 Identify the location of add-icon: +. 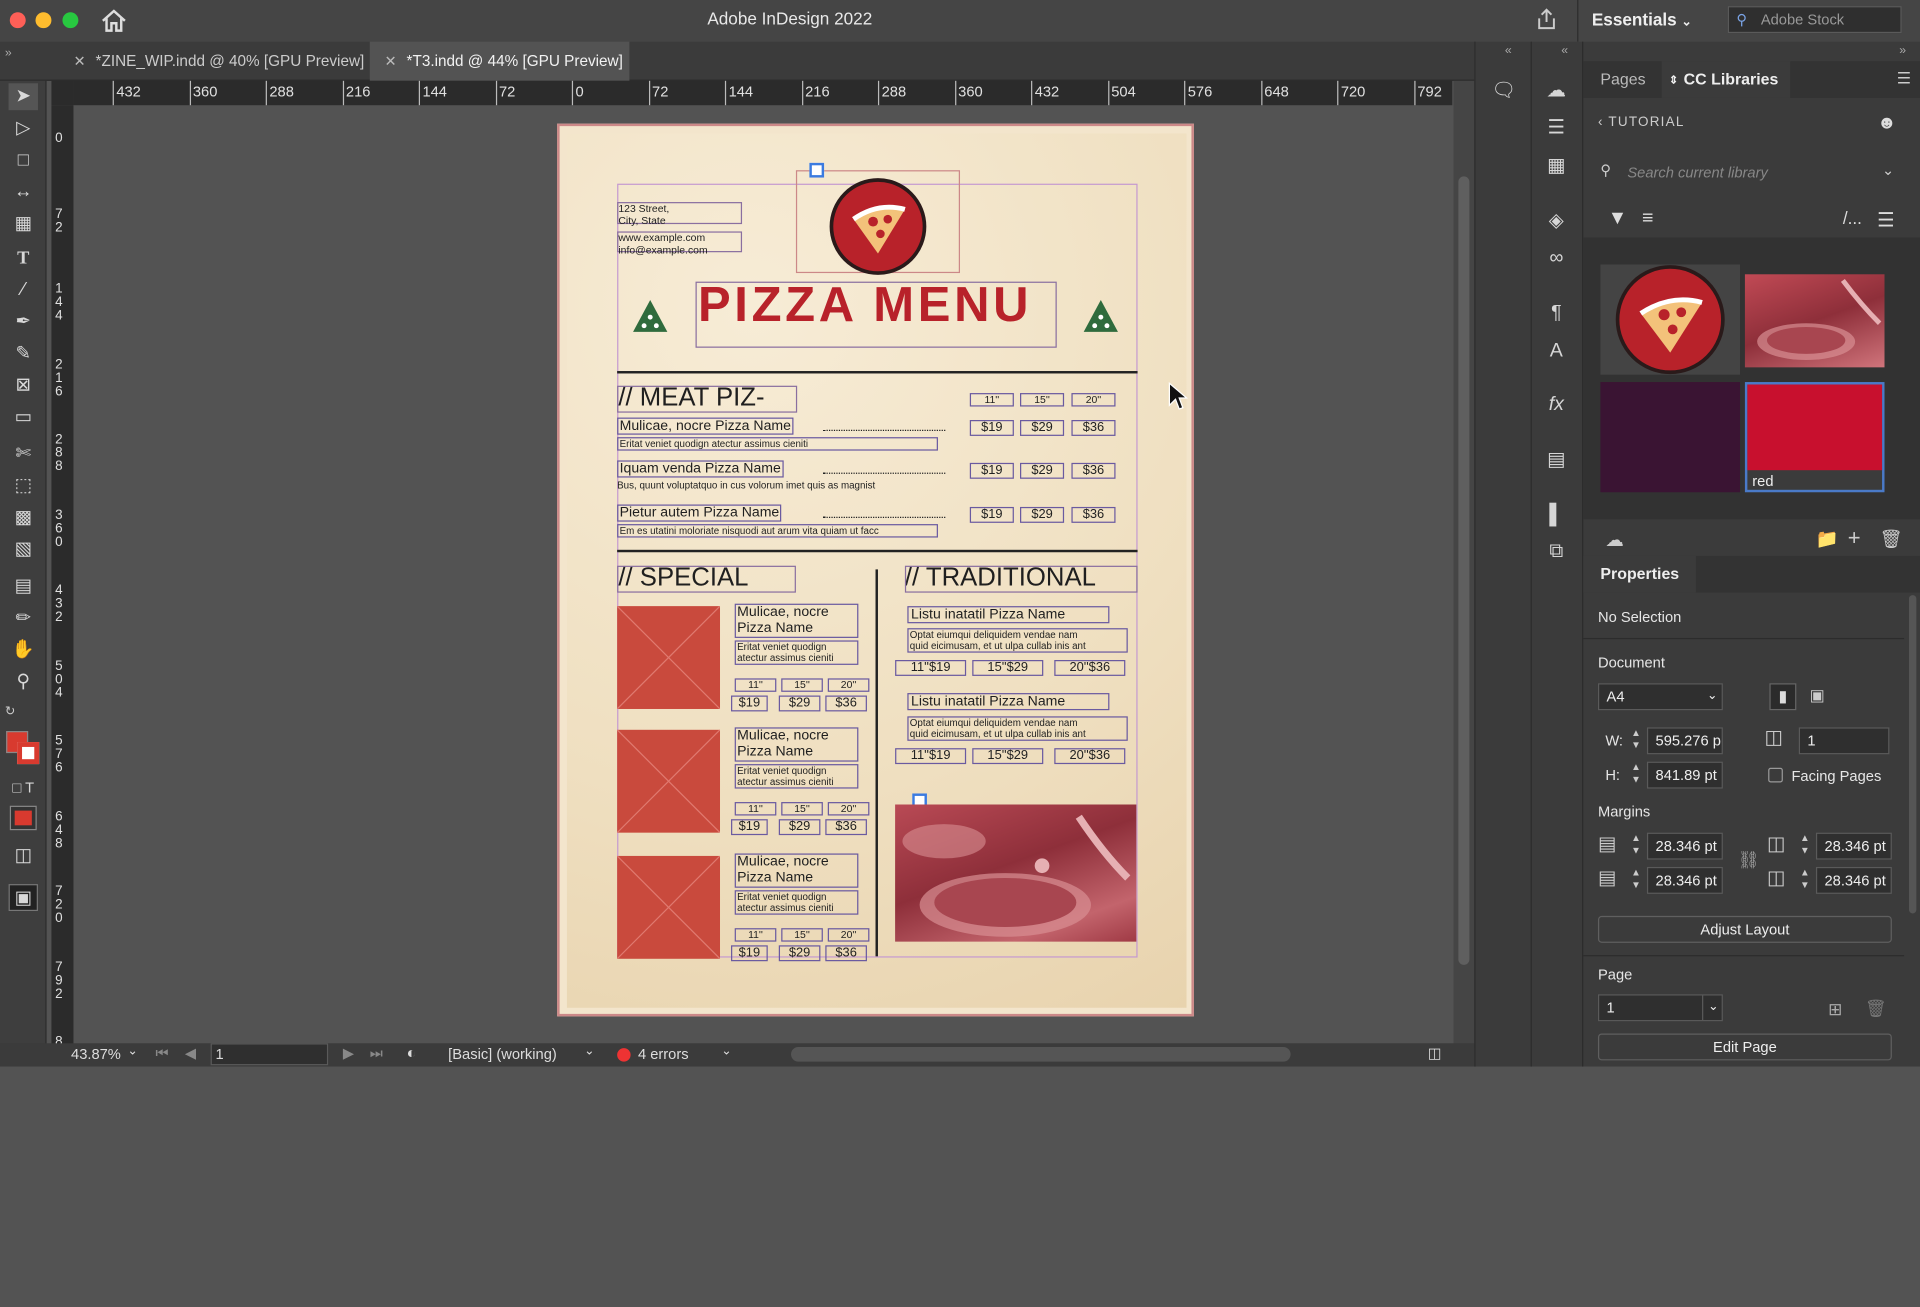
(1854, 538).